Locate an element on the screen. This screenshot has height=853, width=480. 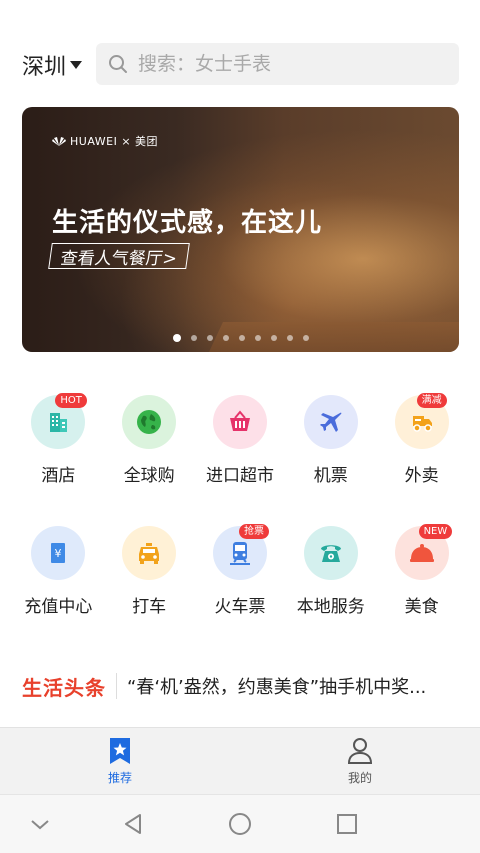
taxi-icon is located at coordinates (149, 553).